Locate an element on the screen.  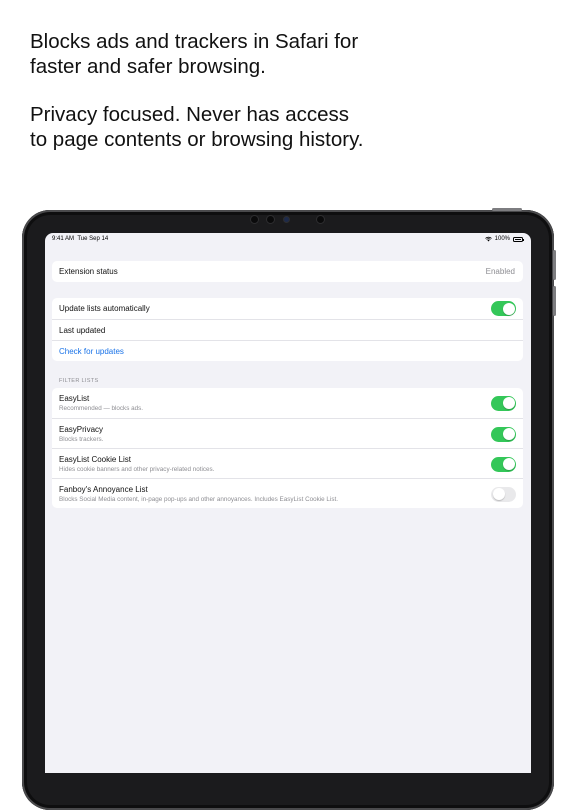
auto-update-row: Update lists automatically is located at coordinates (287, 308).